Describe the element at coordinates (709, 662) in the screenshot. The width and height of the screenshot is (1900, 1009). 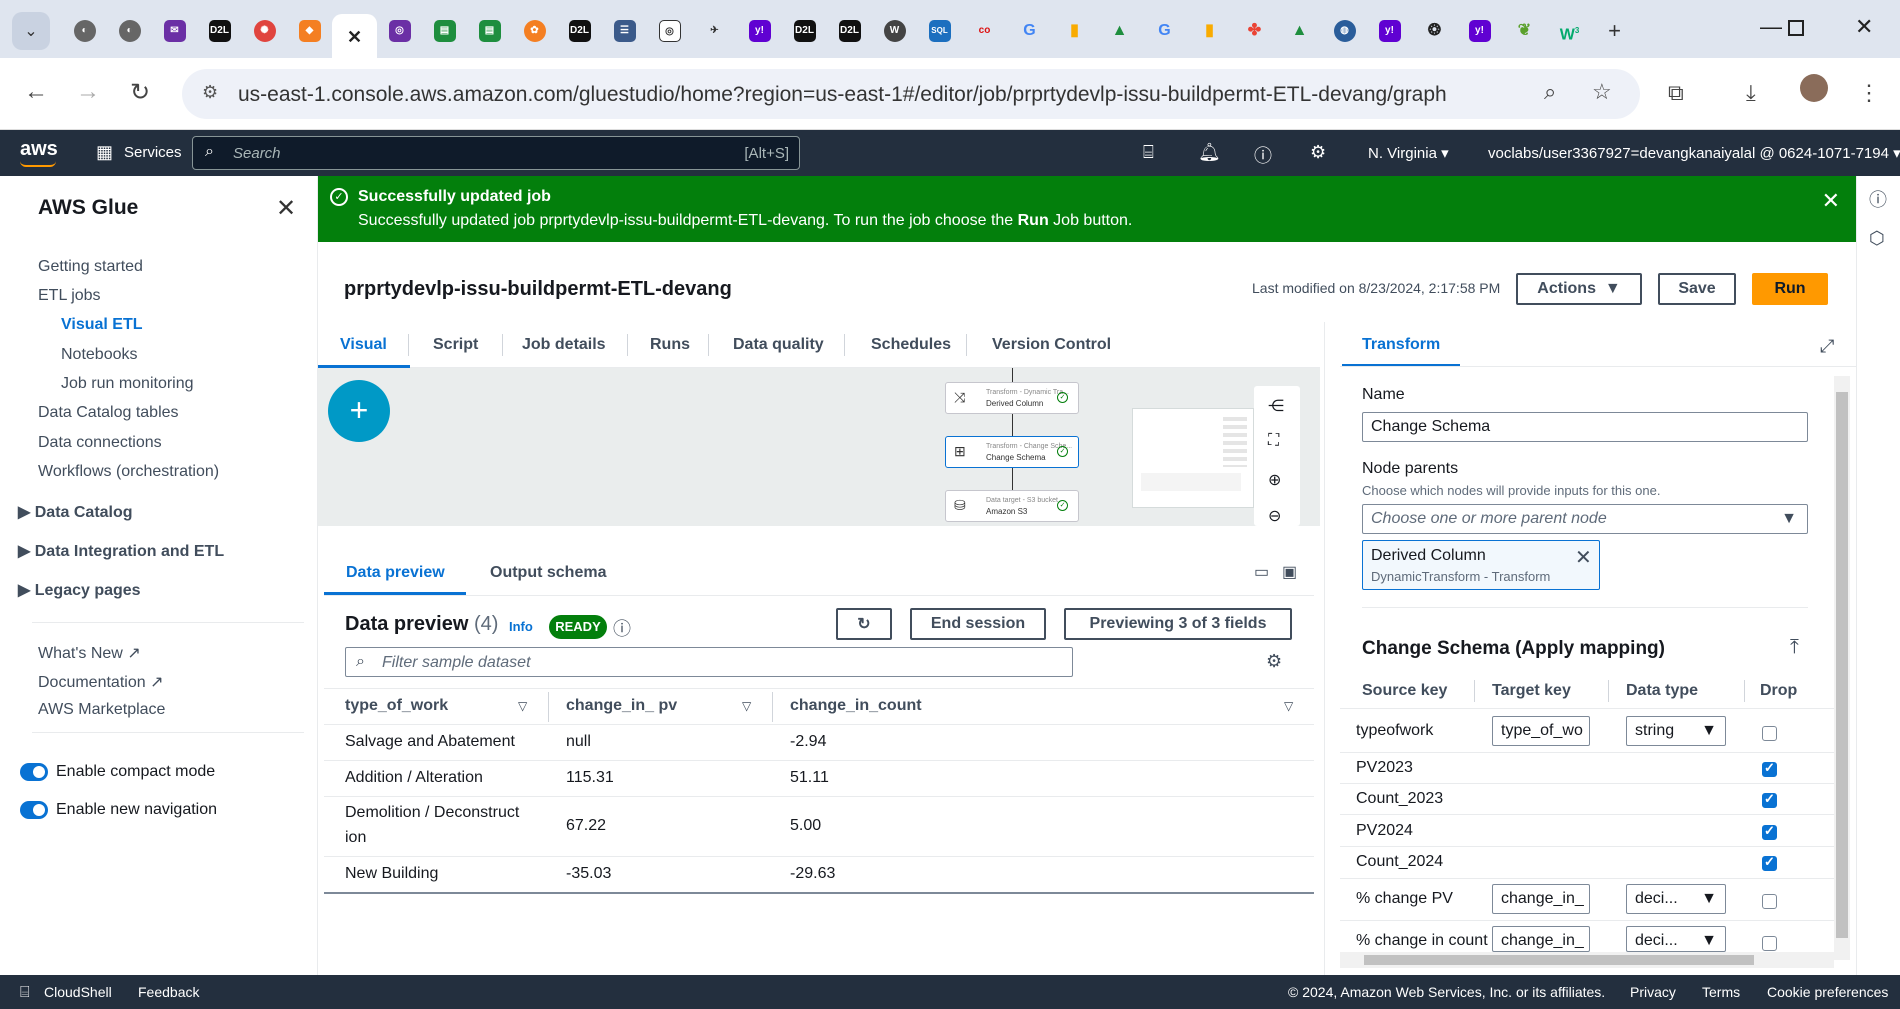
I see `filter-sample-input: ⌕ Filter sample dataset` at that location.